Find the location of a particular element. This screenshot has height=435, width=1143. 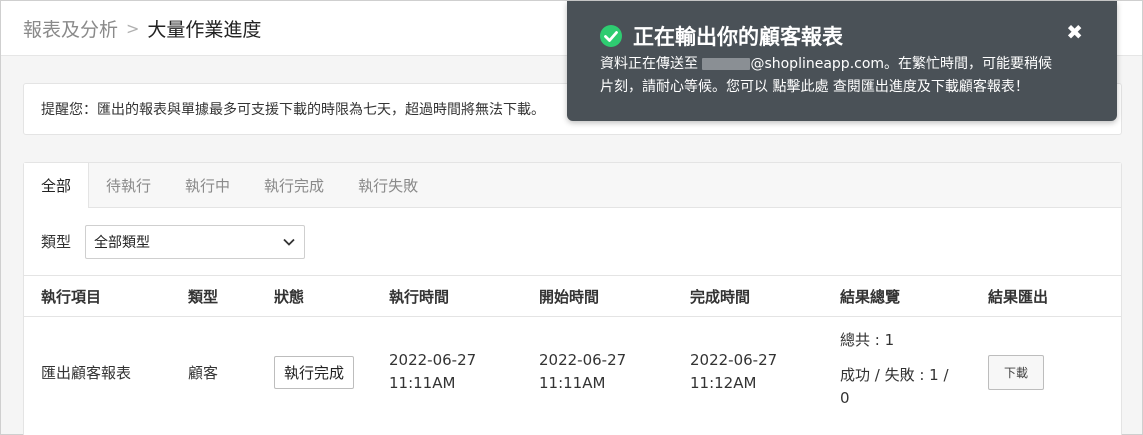

tab-failed: 執行失敗 is located at coordinates (388, 185).